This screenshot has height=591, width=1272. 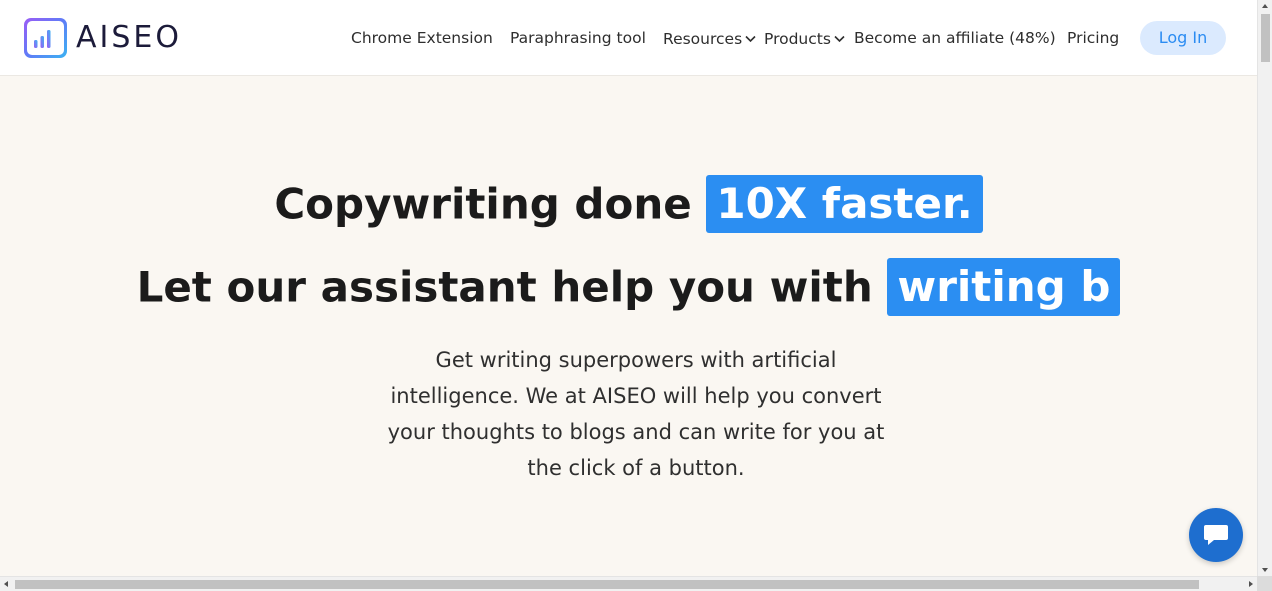 I want to click on scrollbar-corner, so click(x=1264, y=583).